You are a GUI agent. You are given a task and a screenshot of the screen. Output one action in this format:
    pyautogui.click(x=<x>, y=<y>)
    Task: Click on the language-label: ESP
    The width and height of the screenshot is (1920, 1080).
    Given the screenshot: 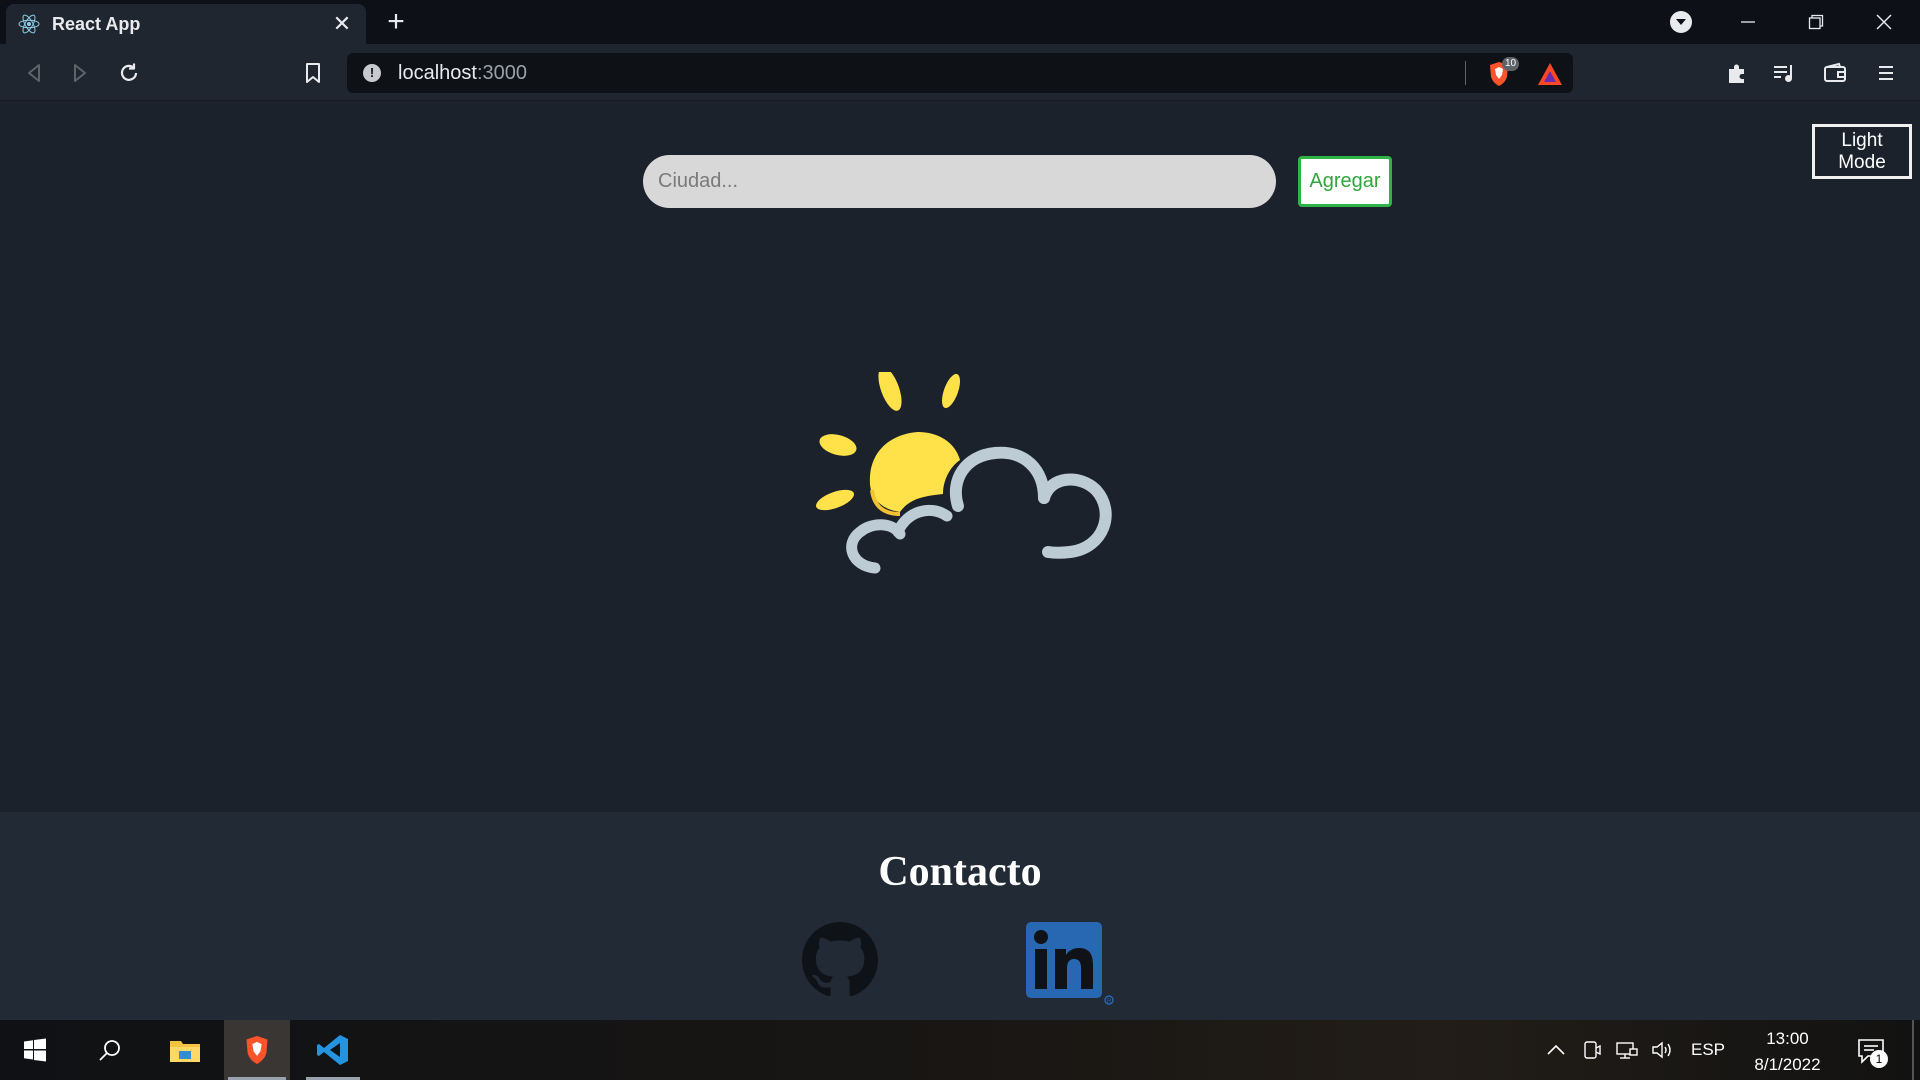 What is the action you would take?
    pyautogui.click(x=1708, y=1049)
    